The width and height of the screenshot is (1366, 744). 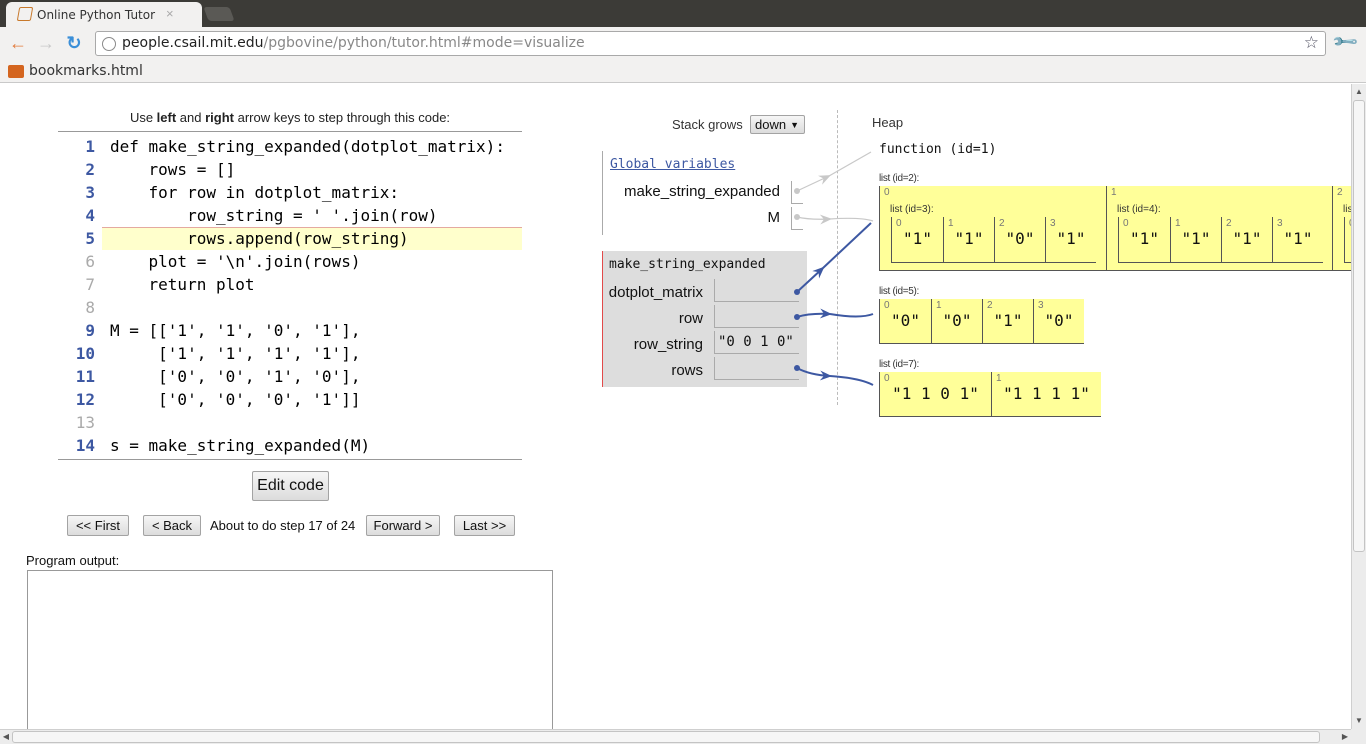 What do you see at coordinates (1144, 239) in the screenshot?
I see `list-cell: 0 "1"` at bounding box center [1144, 239].